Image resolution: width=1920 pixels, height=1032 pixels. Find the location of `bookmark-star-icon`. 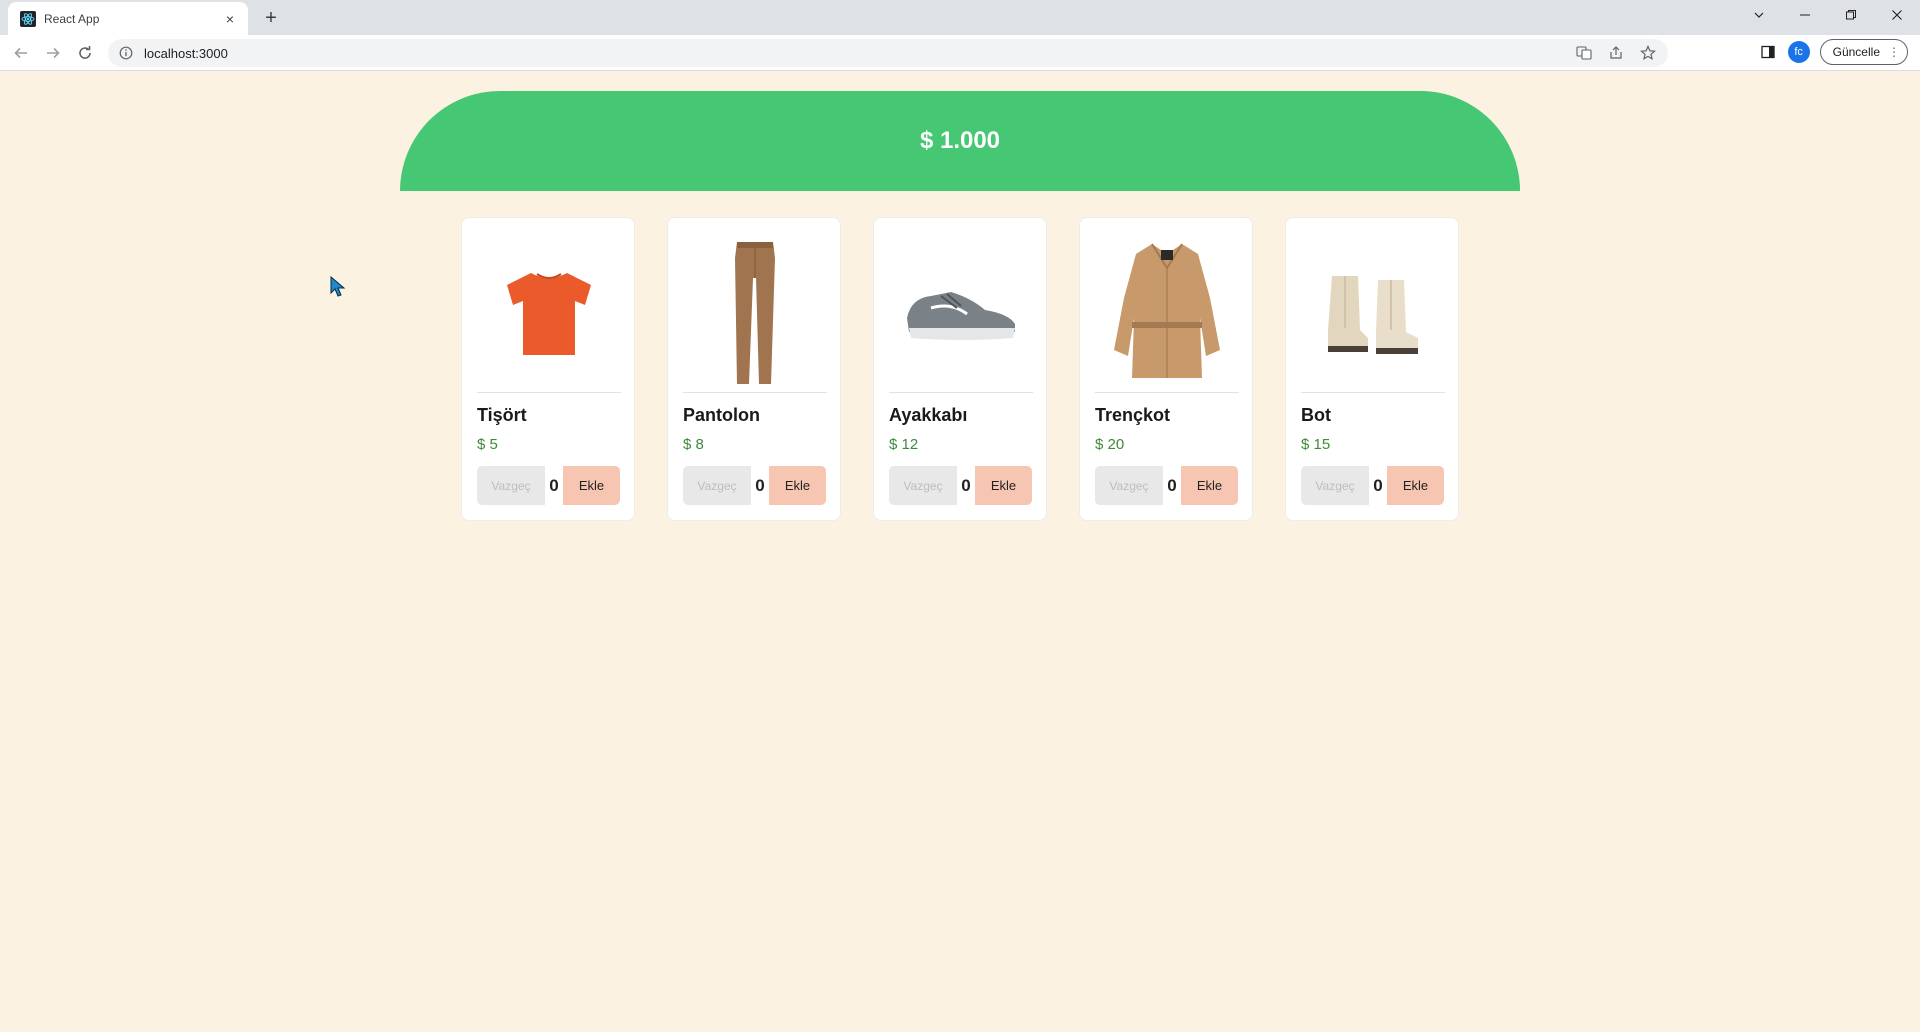

bookmark-star-icon is located at coordinates (1648, 53).